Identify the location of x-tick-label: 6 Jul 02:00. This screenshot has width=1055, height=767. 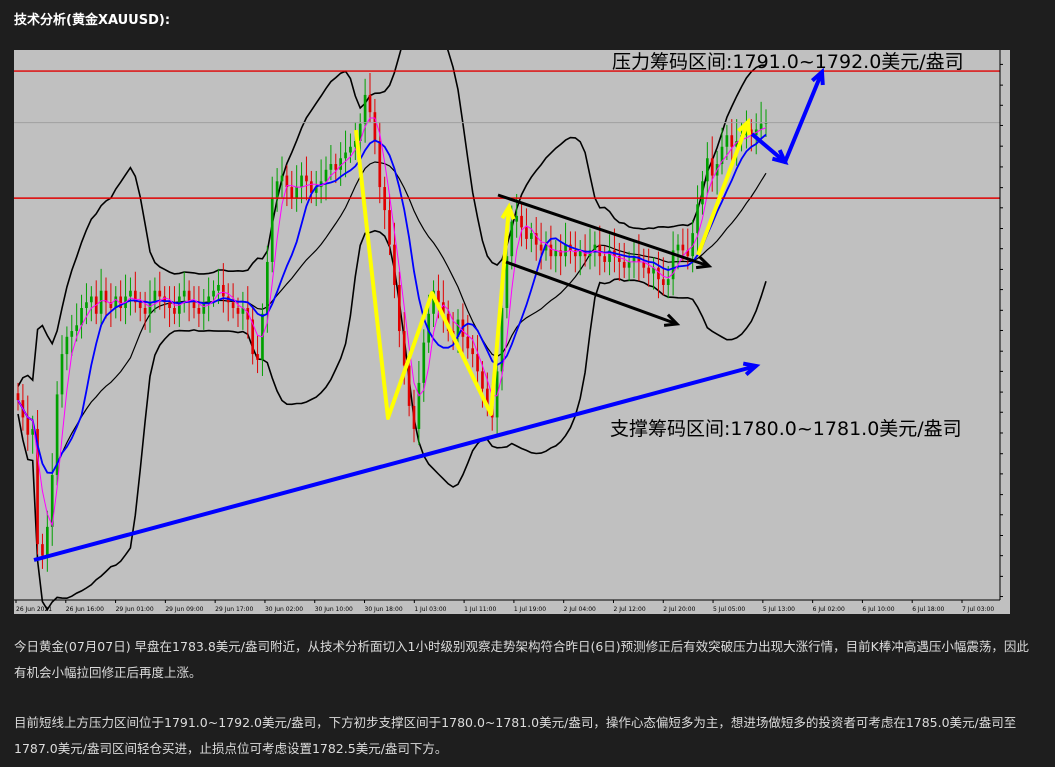
(829, 609).